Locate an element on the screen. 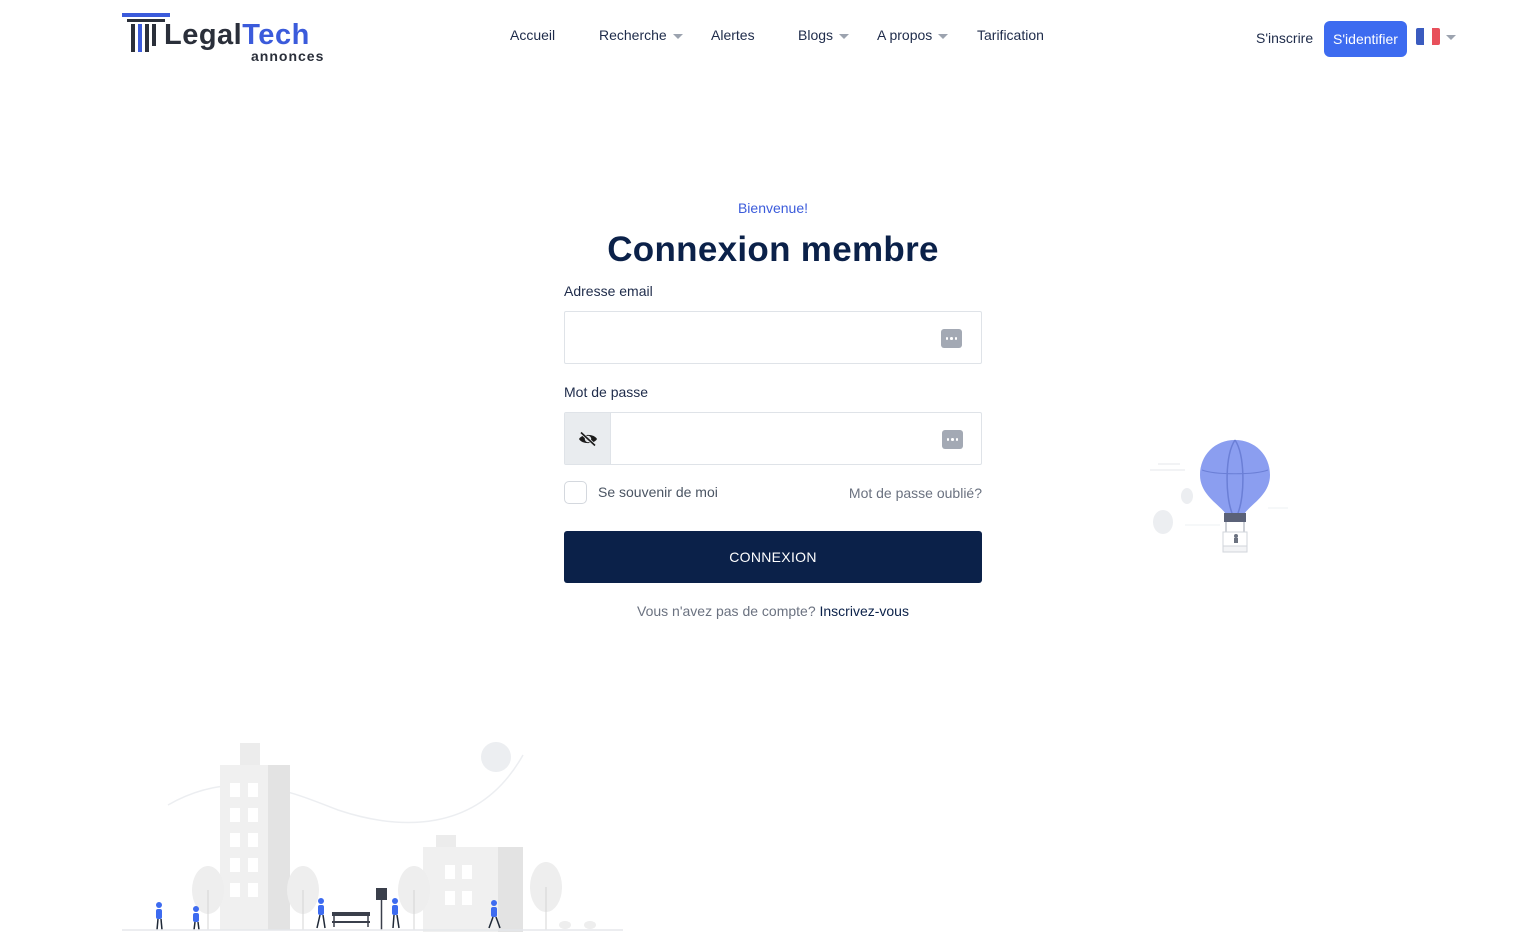 This screenshot has height=932, width=1529. login-submit-button: CONNEXION is located at coordinates (773, 557).